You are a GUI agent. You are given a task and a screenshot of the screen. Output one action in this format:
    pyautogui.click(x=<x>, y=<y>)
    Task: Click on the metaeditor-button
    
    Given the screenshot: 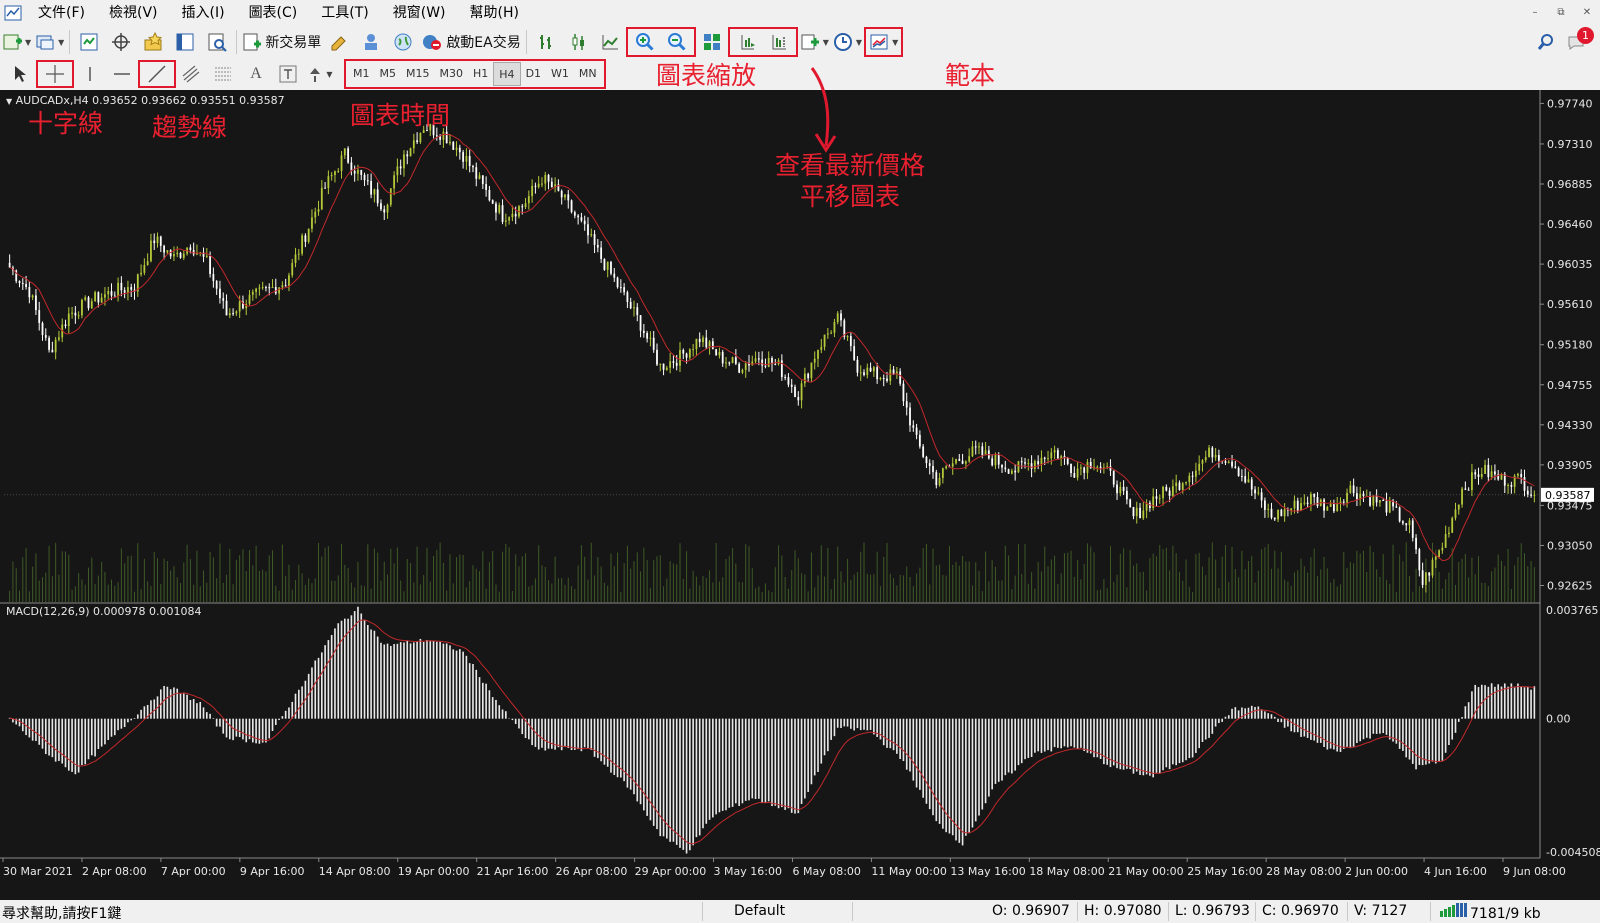 What is the action you would take?
    pyautogui.click(x=339, y=42)
    